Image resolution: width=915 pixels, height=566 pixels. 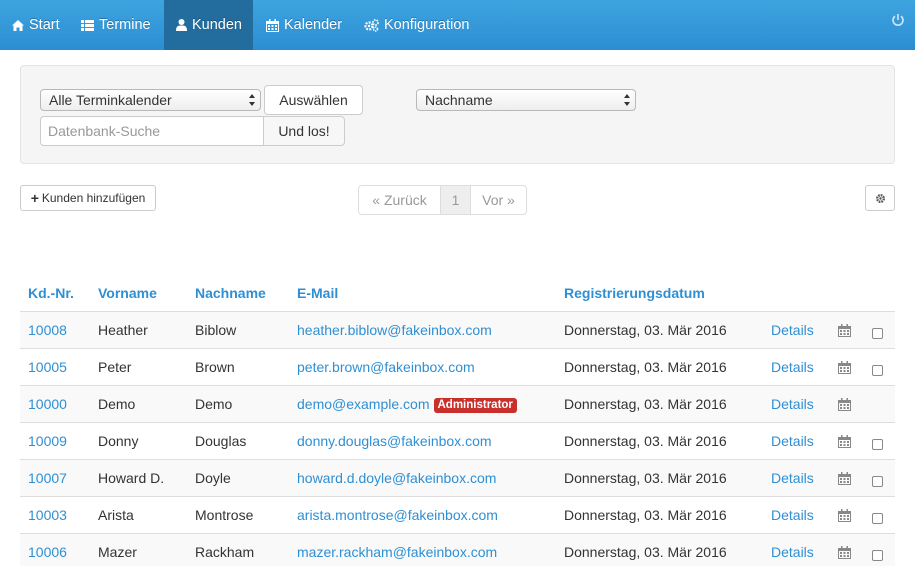 What do you see at coordinates (51, 293) in the screenshot?
I see `header-customer-number: Kd.-Nr.` at bounding box center [51, 293].